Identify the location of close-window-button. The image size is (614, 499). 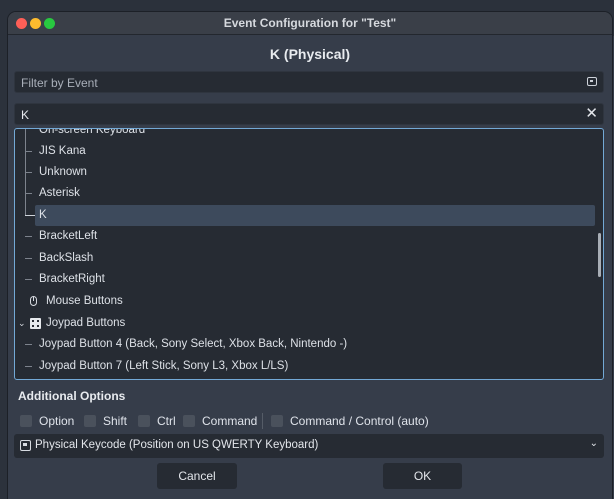
(21, 23).